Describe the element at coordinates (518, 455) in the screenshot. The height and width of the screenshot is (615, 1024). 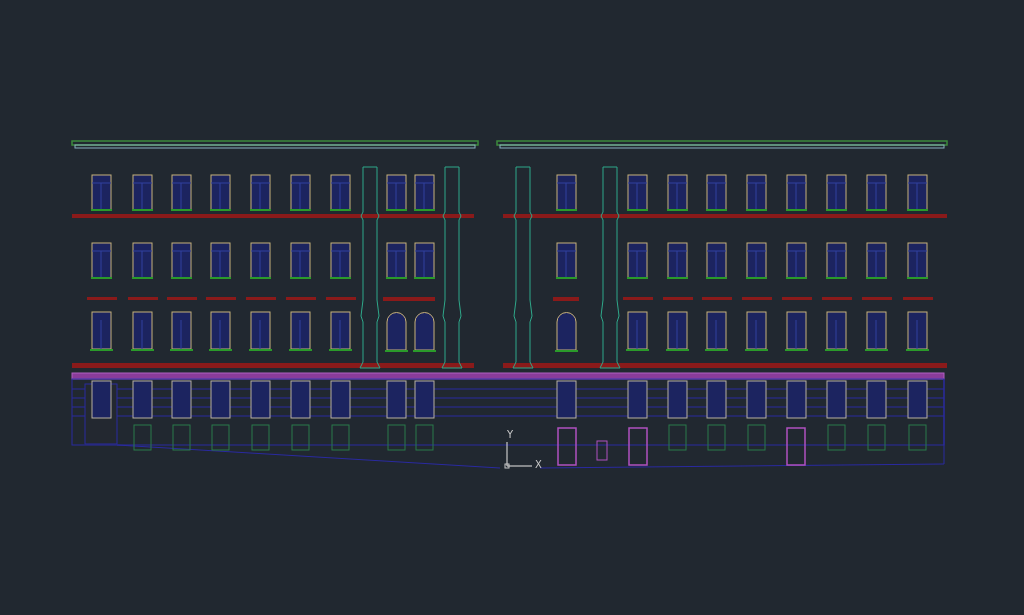
I see `ucs-icon` at that location.